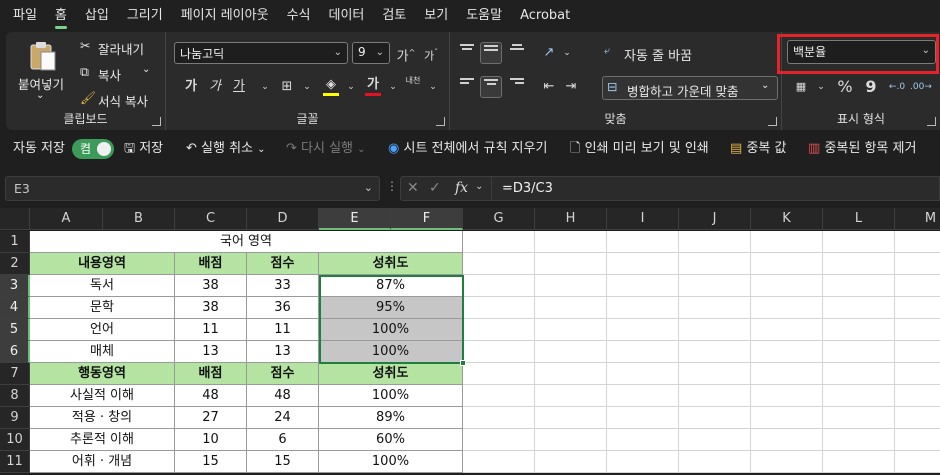 This screenshot has height=475, width=940. I want to click on table-cell: 매체, so click(102, 352).